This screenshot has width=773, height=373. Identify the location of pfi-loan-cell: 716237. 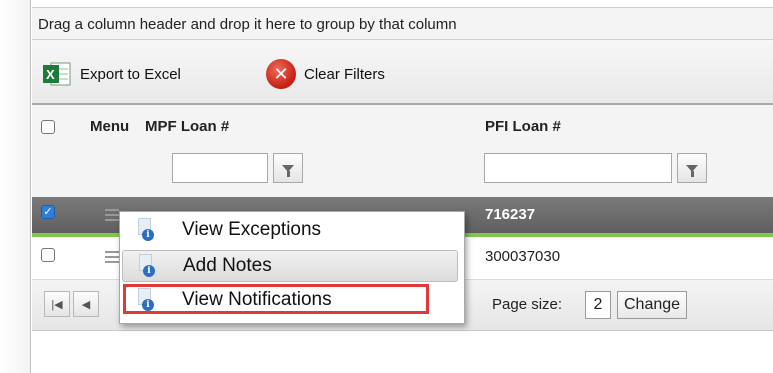
(510, 214).